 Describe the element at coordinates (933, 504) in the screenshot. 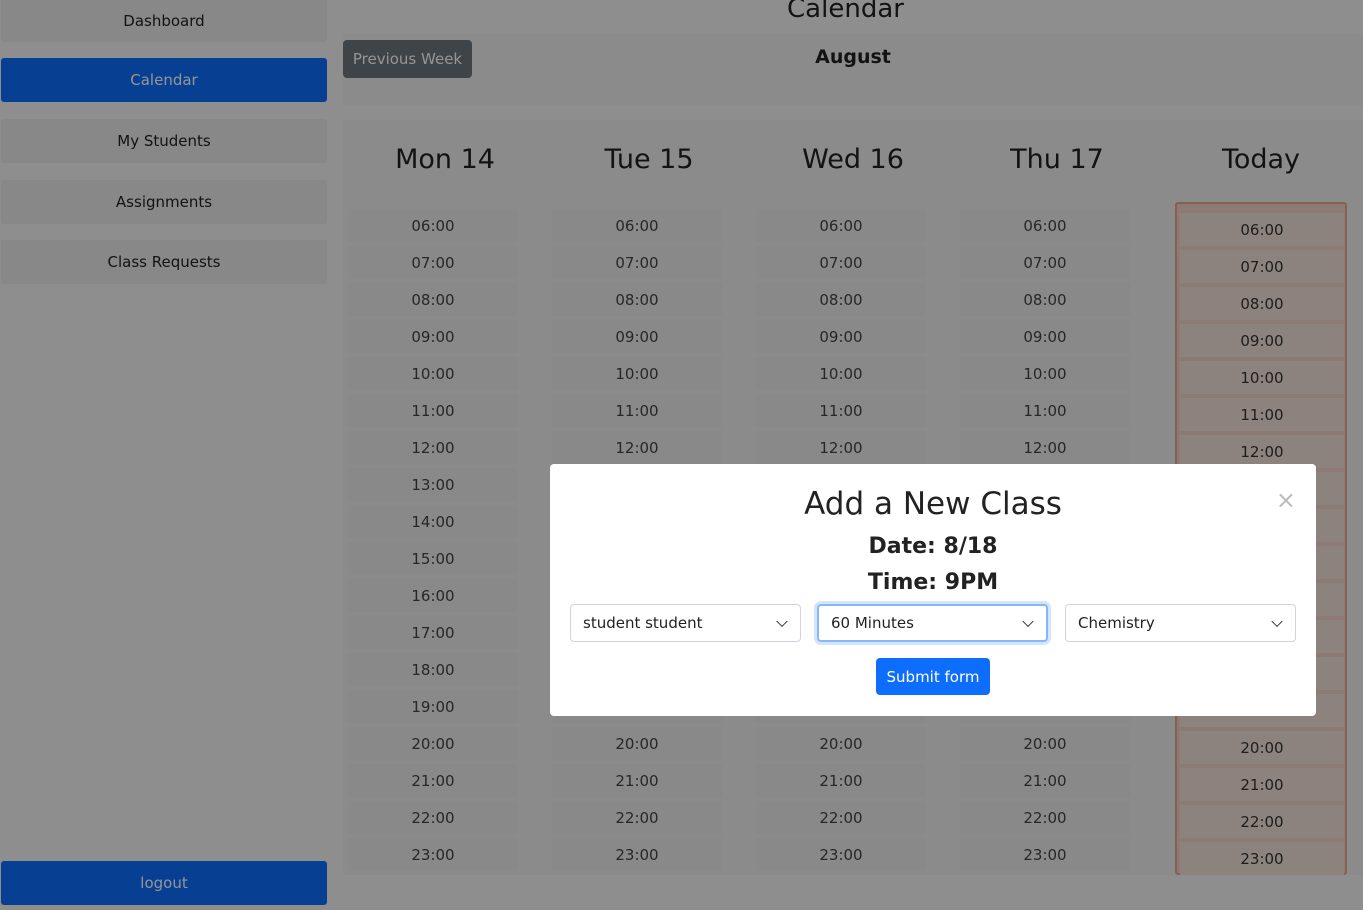

I see `modal-title: Add a New Class` at that location.